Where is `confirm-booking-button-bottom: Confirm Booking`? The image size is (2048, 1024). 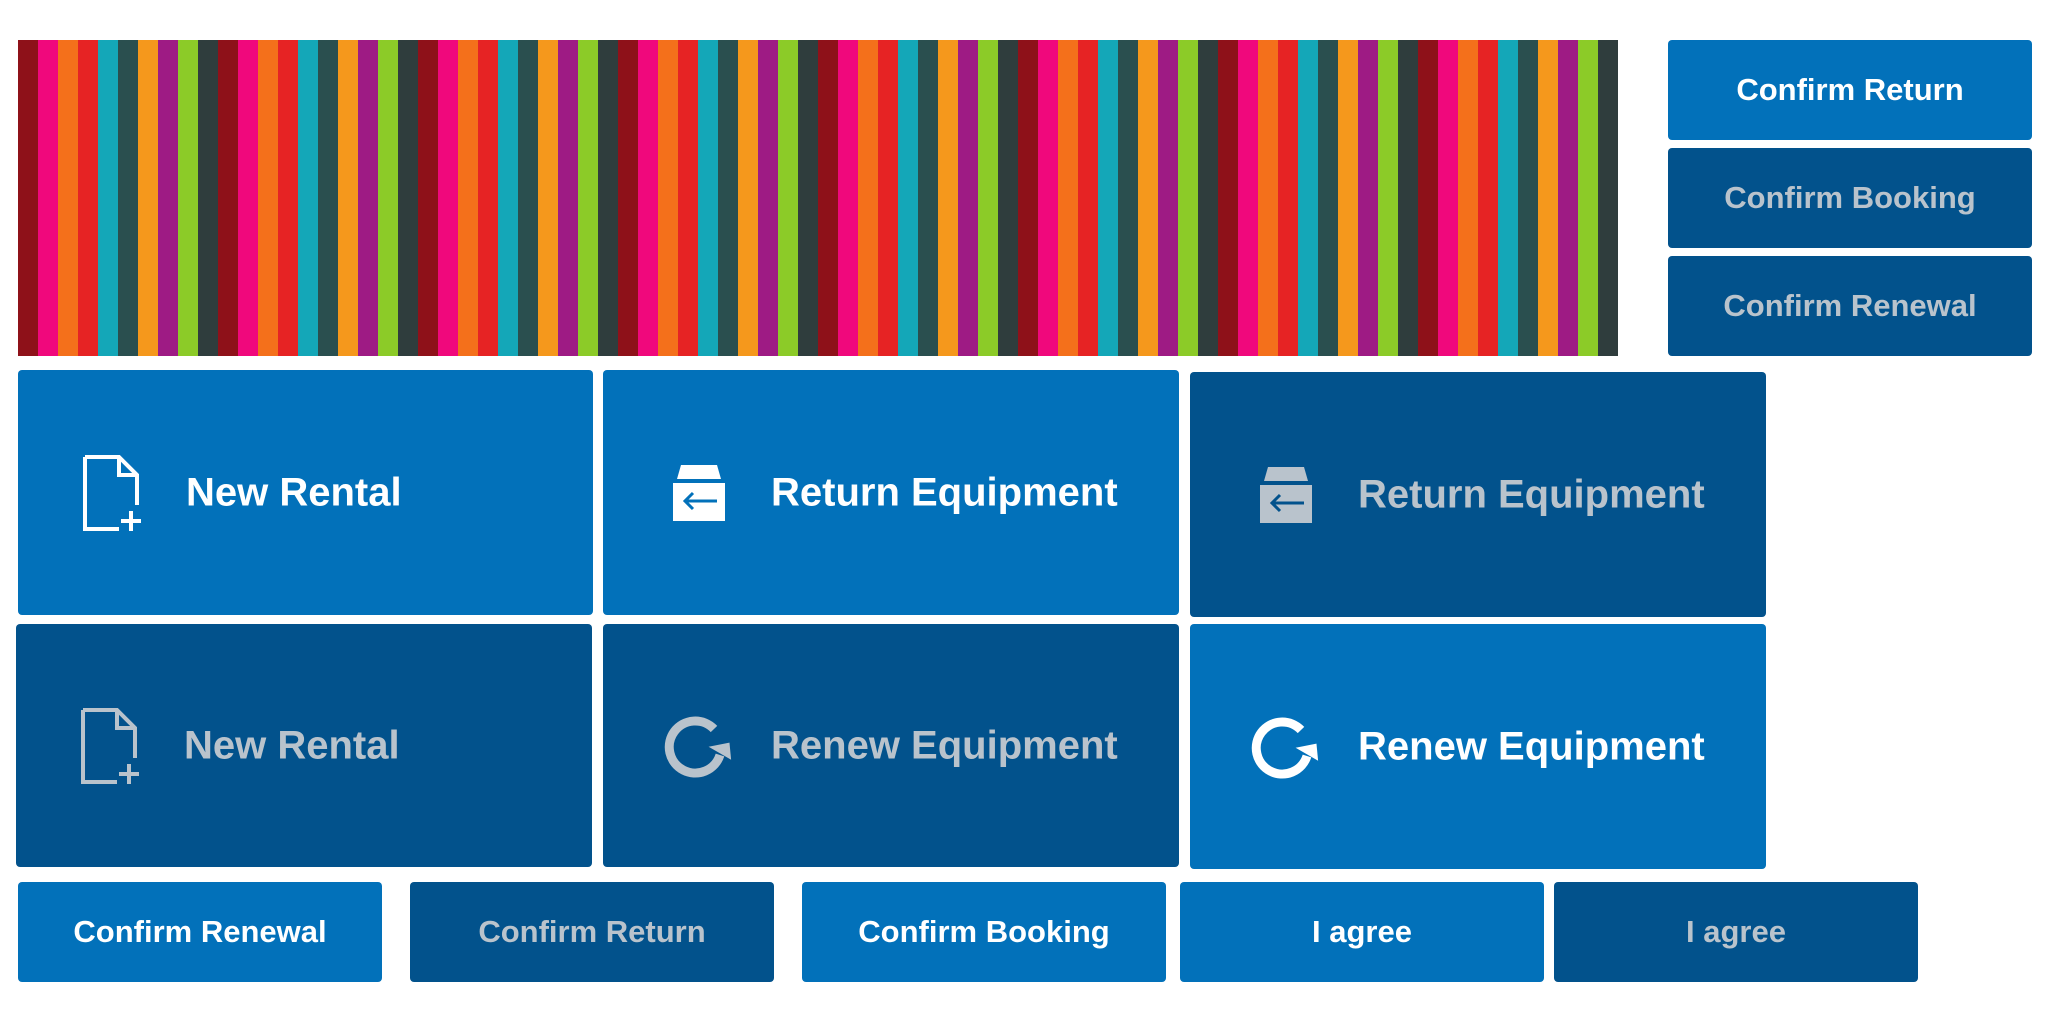 confirm-booking-button-bottom: Confirm Booking is located at coordinates (984, 932).